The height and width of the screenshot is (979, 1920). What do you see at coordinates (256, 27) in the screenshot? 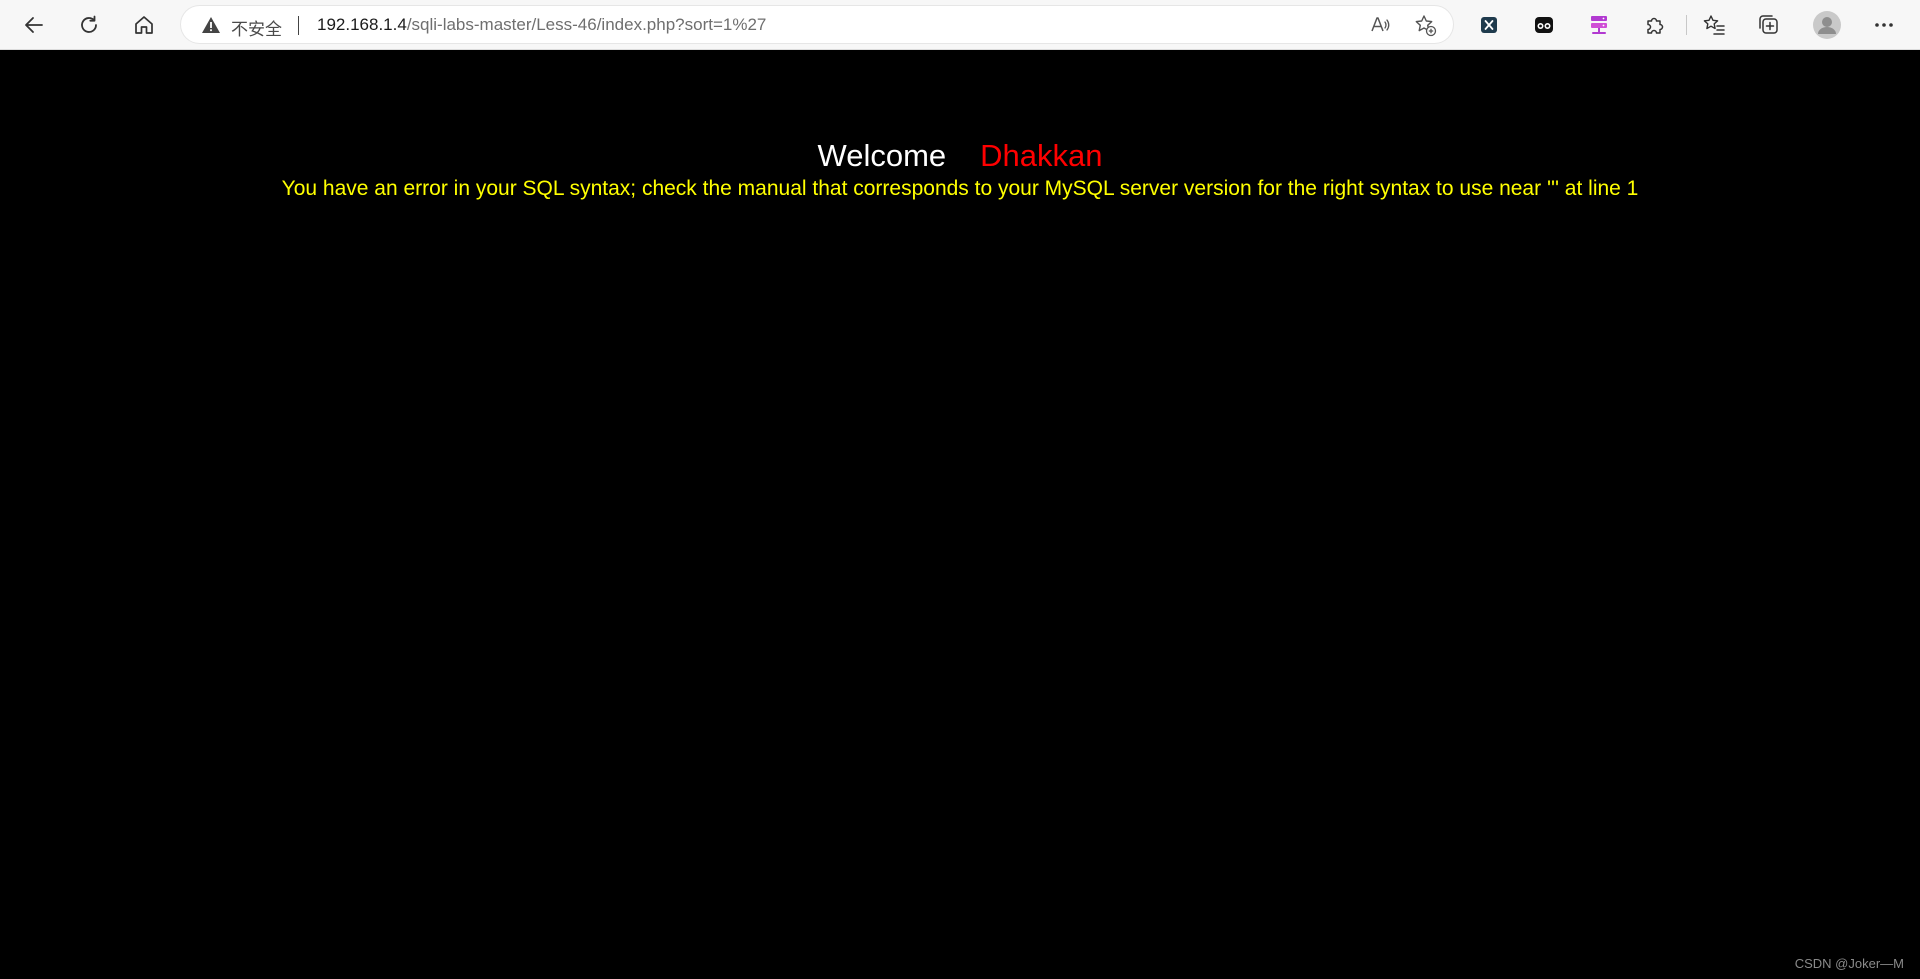
I see `security-status-label: 不安全` at bounding box center [256, 27].